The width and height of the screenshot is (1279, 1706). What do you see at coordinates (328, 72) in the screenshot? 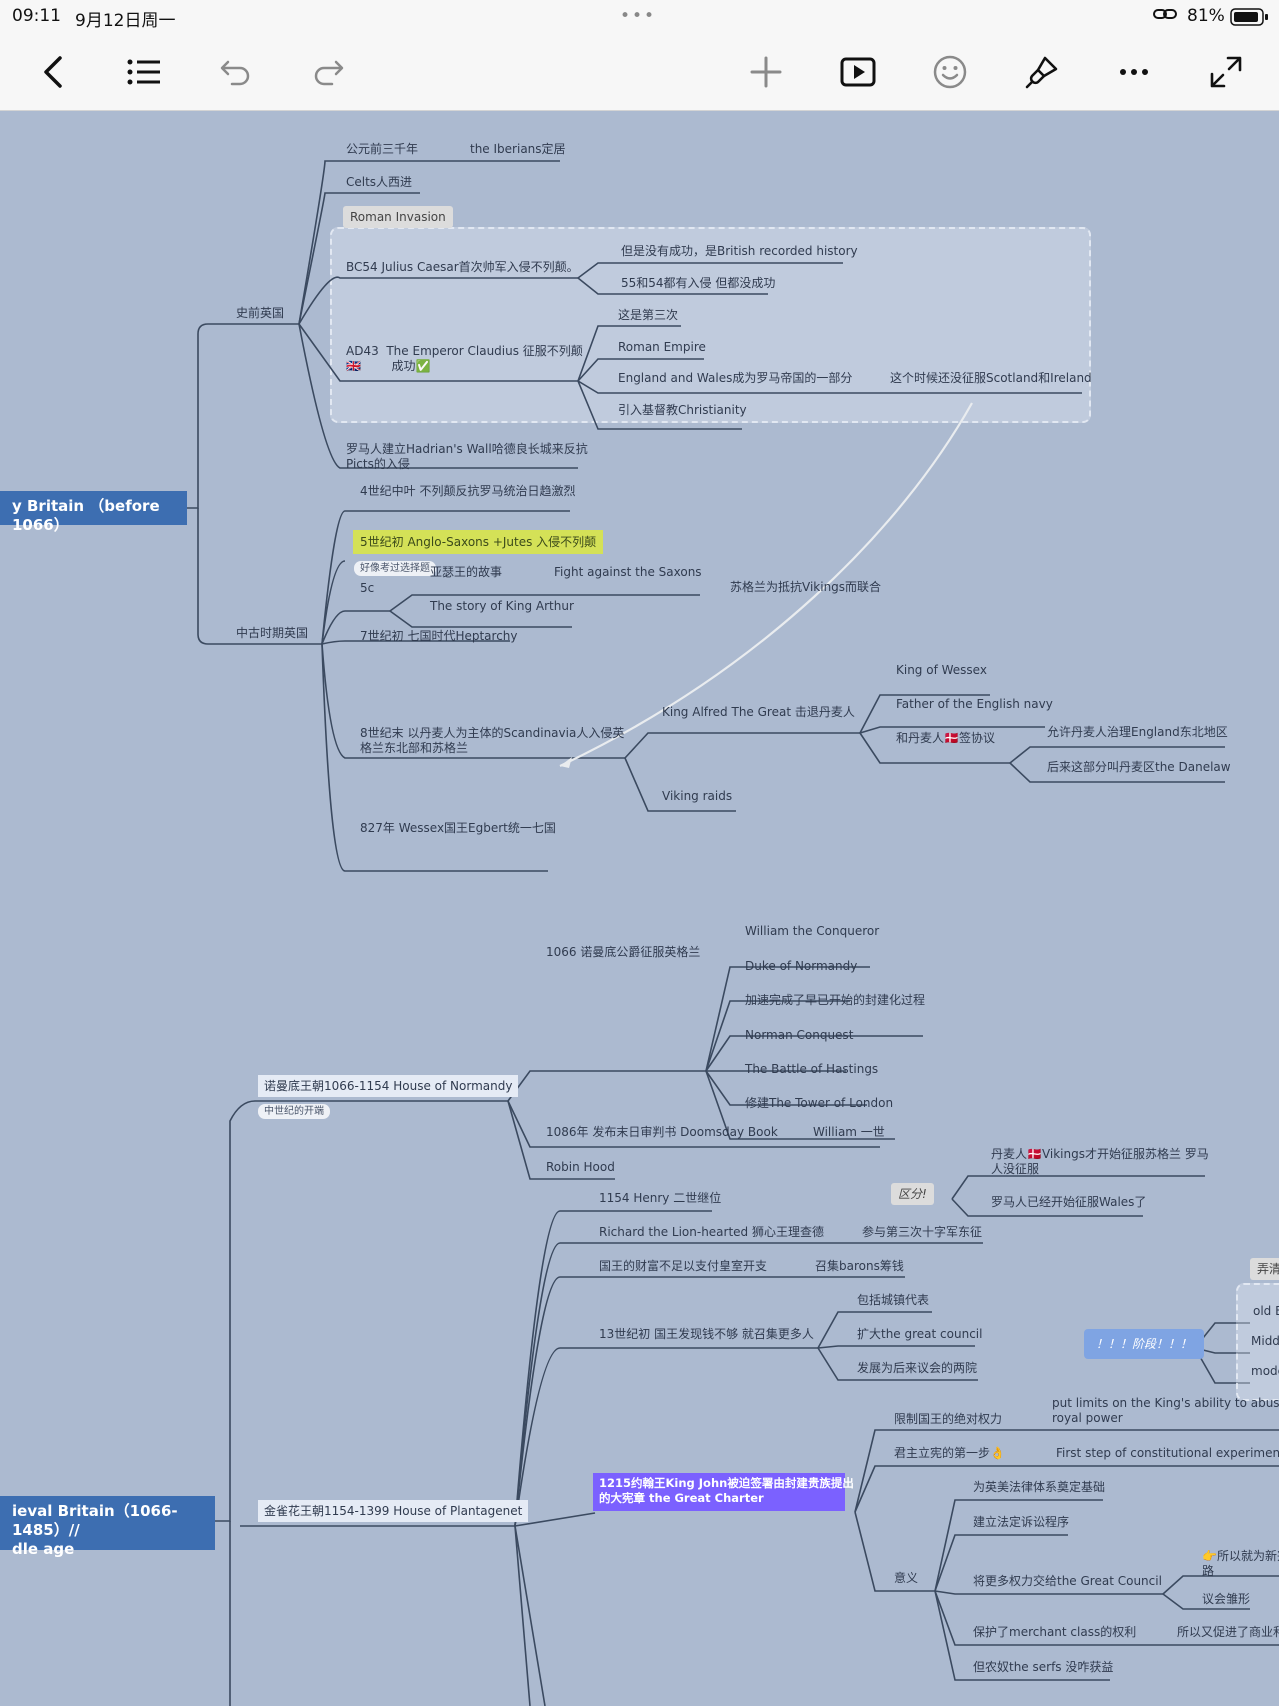
I see `redo-button` at bounding box center [328, 72].